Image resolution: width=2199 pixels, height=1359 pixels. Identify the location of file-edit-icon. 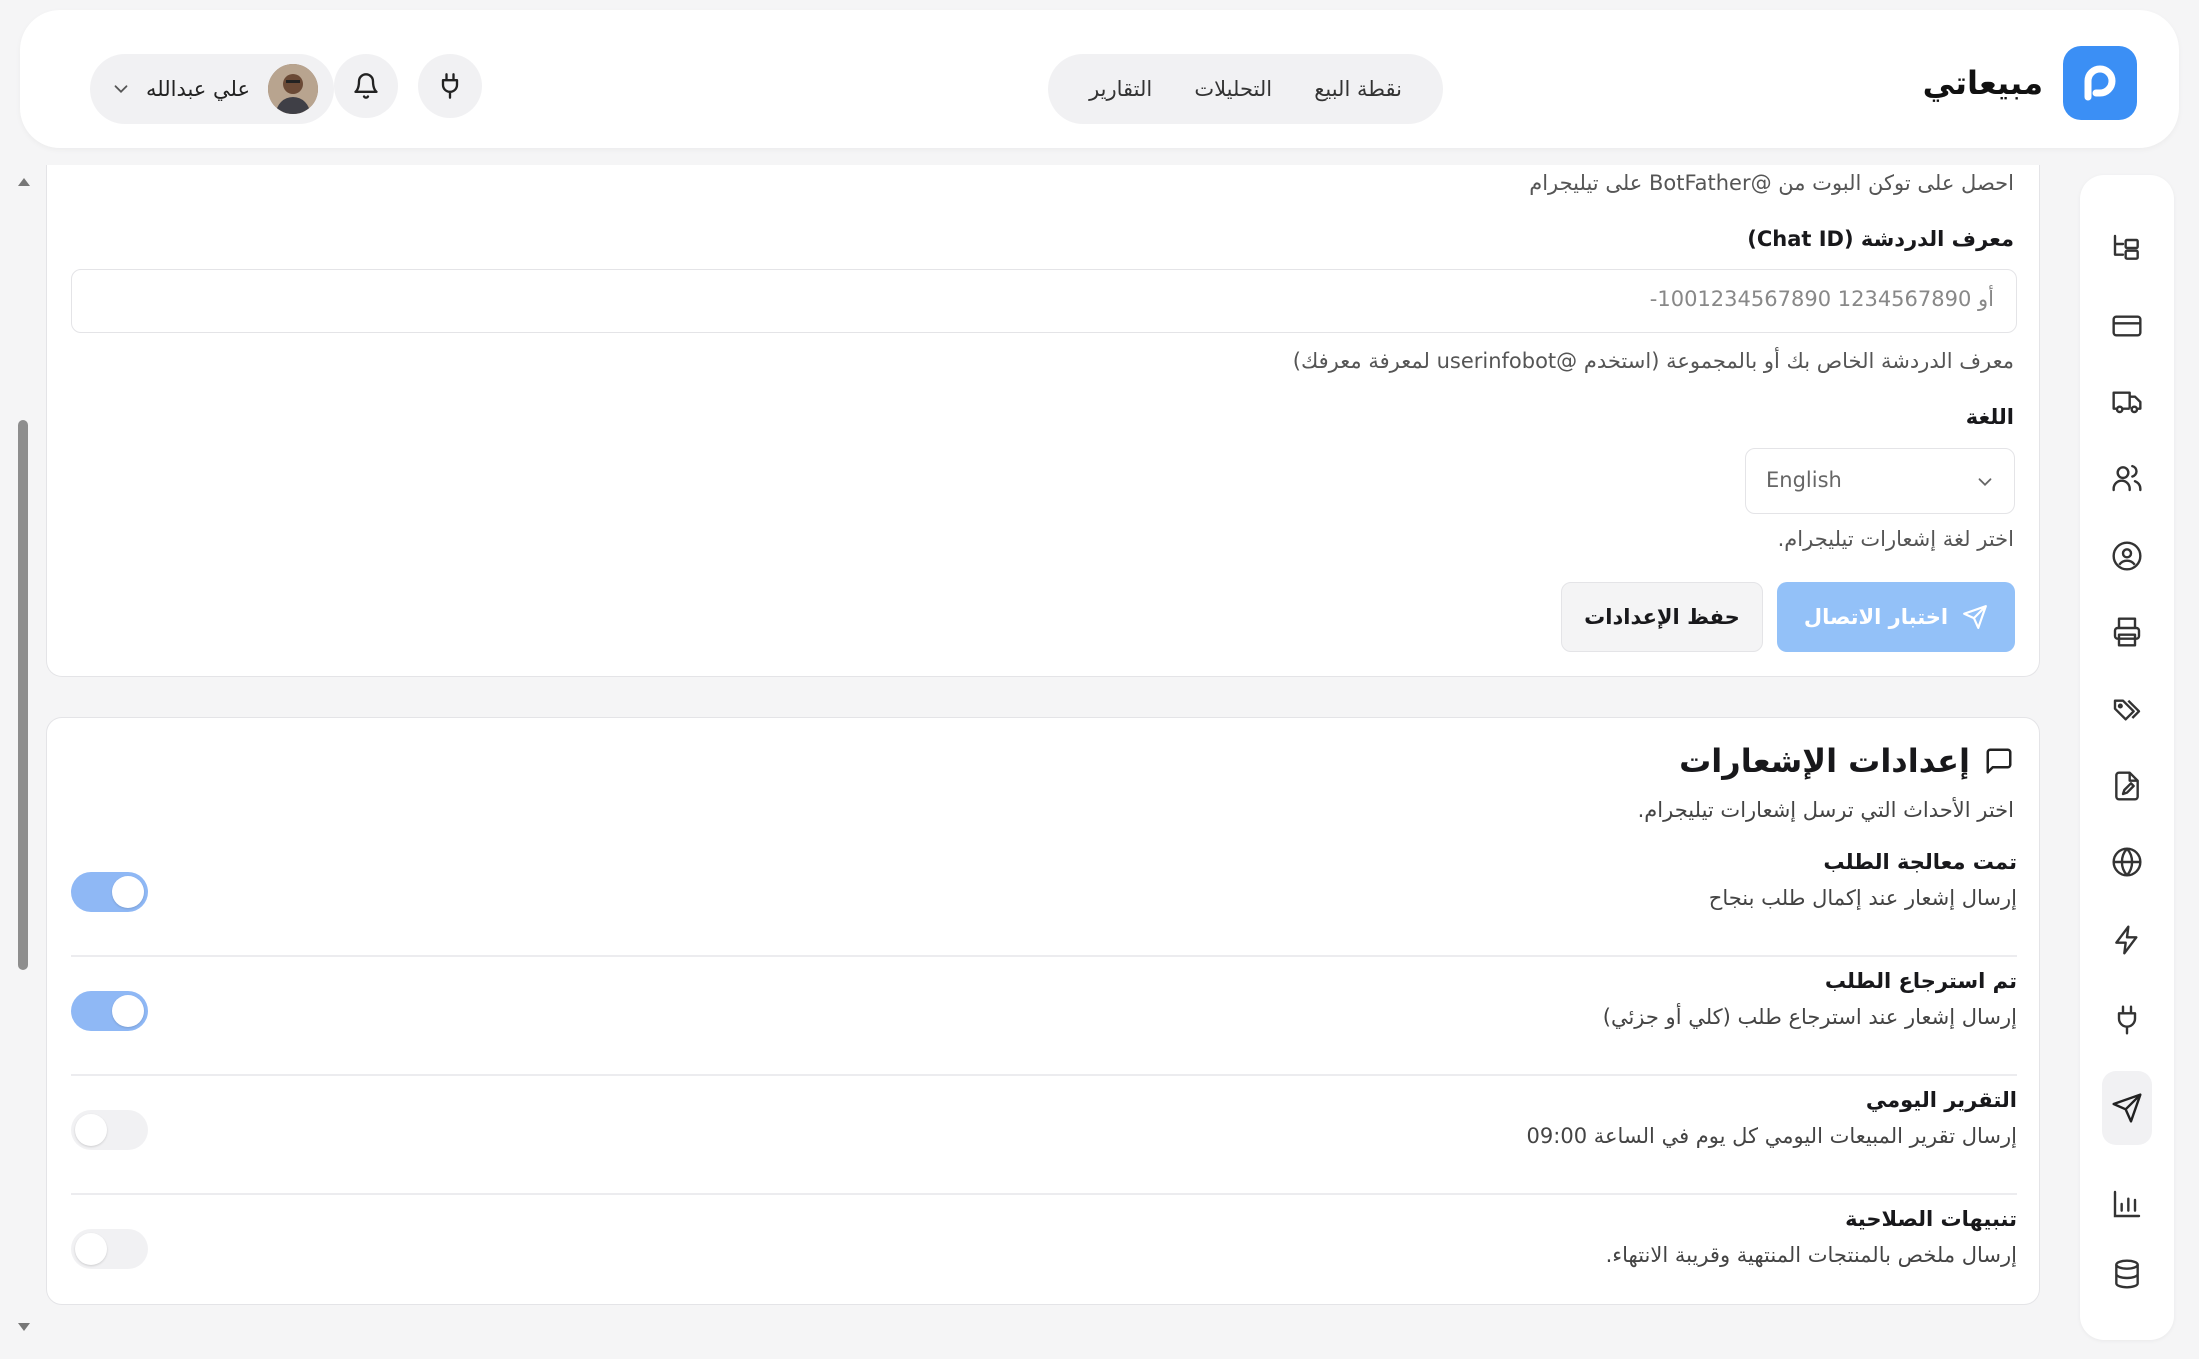
(2127, 786).